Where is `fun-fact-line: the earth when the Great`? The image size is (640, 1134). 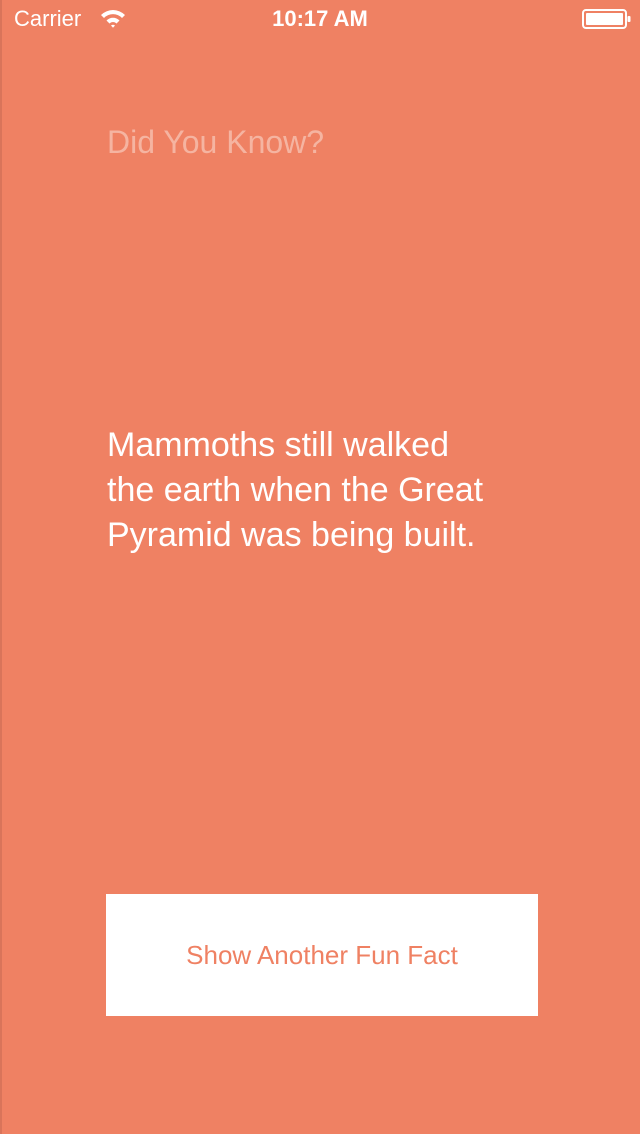
fun-fact-line: the earth when the Great is located at coordinates (295, 490).